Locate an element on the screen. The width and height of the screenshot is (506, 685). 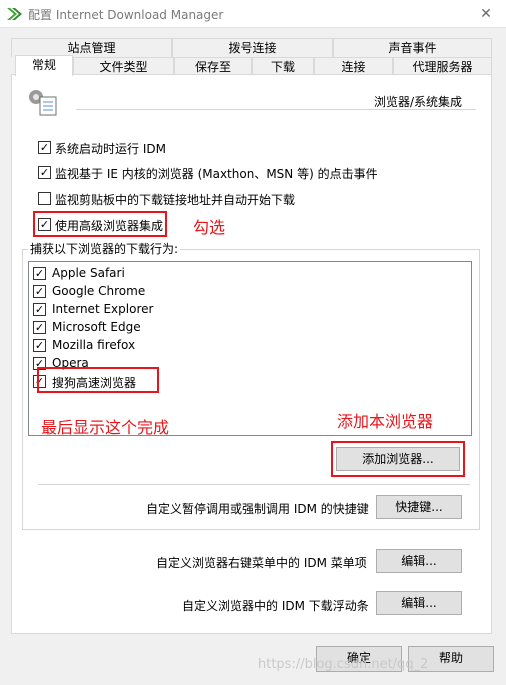
browser-label: Mozilla firefox is located at coordinates (94, 345).